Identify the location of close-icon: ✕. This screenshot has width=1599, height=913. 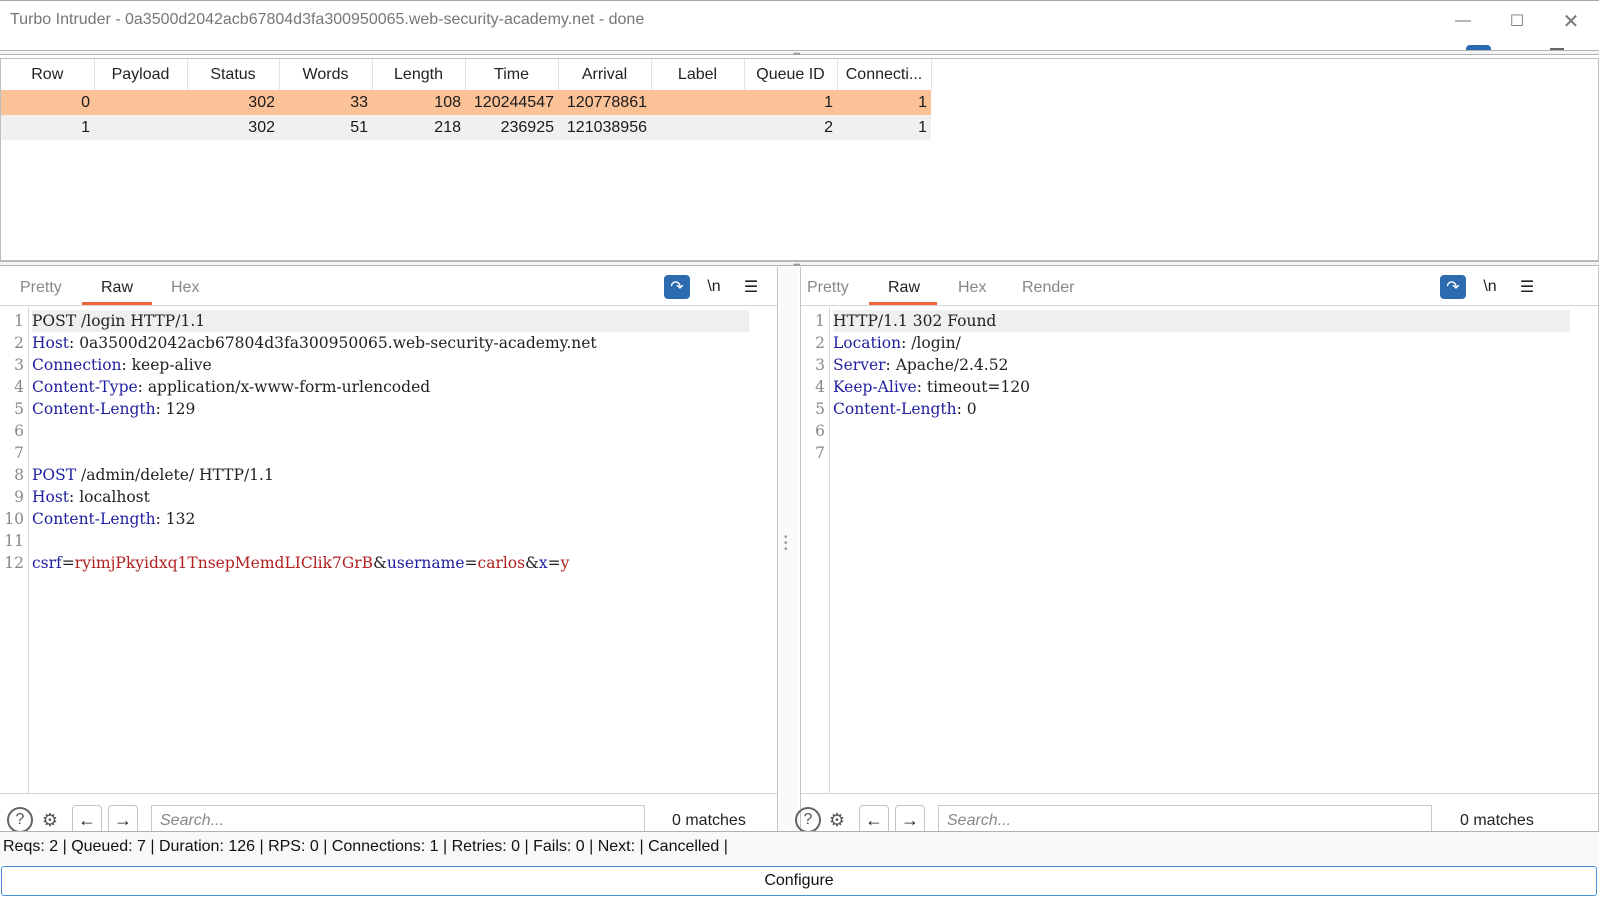
(1571, 21).